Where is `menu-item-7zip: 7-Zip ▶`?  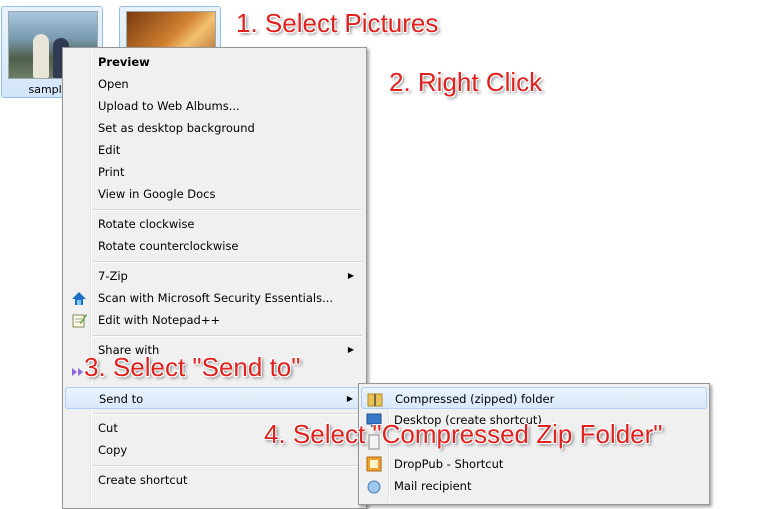 menu-item-7zip: 7-Zip ▶ is located at coordinates (214, 276).